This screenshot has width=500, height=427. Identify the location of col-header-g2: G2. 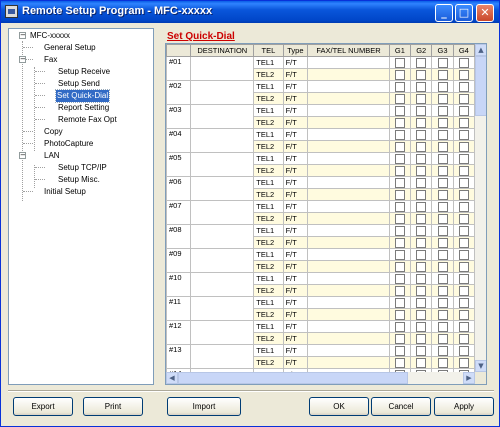
(421, 50).